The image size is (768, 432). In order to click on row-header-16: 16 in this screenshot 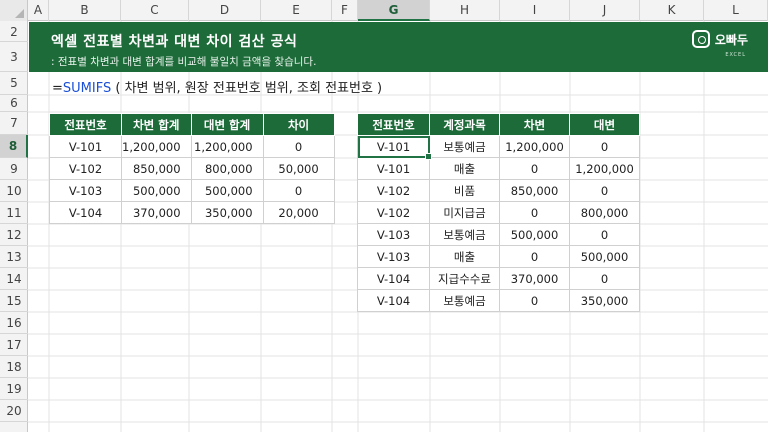, I will do `click(14, 323)`.